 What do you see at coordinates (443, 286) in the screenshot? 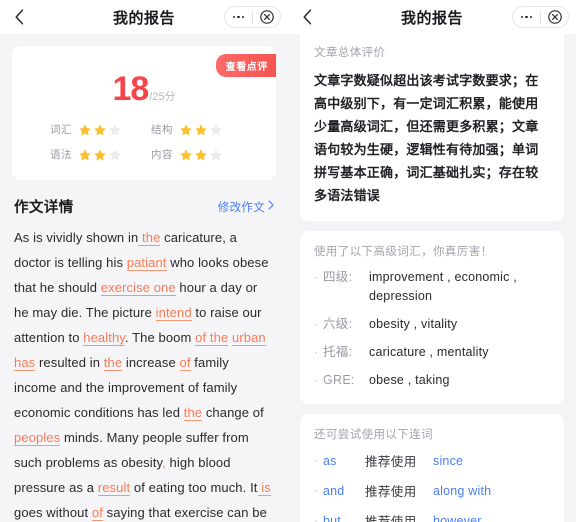
I see `vocabulary-words: improvement , economic , depression` at bounding box center [443, 286].